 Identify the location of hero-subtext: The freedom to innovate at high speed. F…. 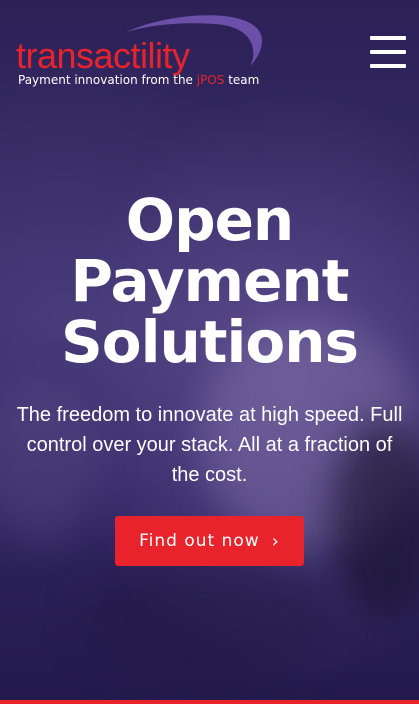
(209, 445).